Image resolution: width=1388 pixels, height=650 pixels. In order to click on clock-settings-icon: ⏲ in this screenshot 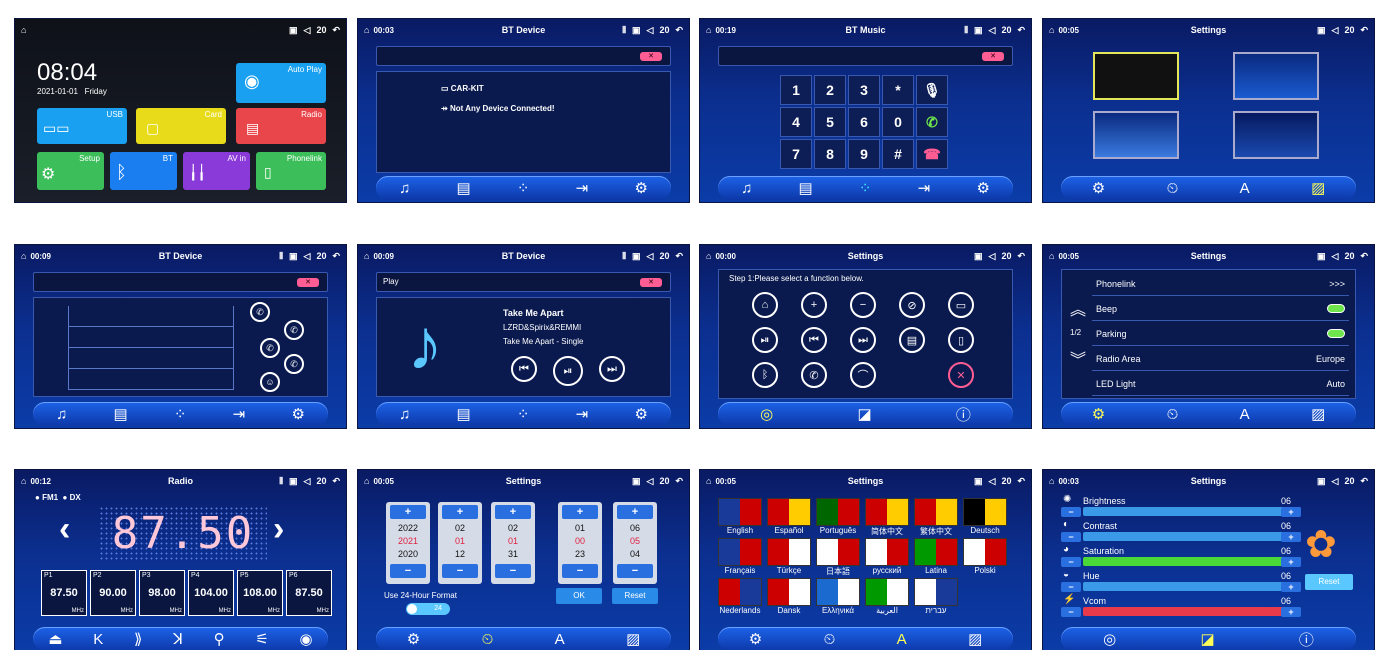, I will do `click(1173, 414)`.